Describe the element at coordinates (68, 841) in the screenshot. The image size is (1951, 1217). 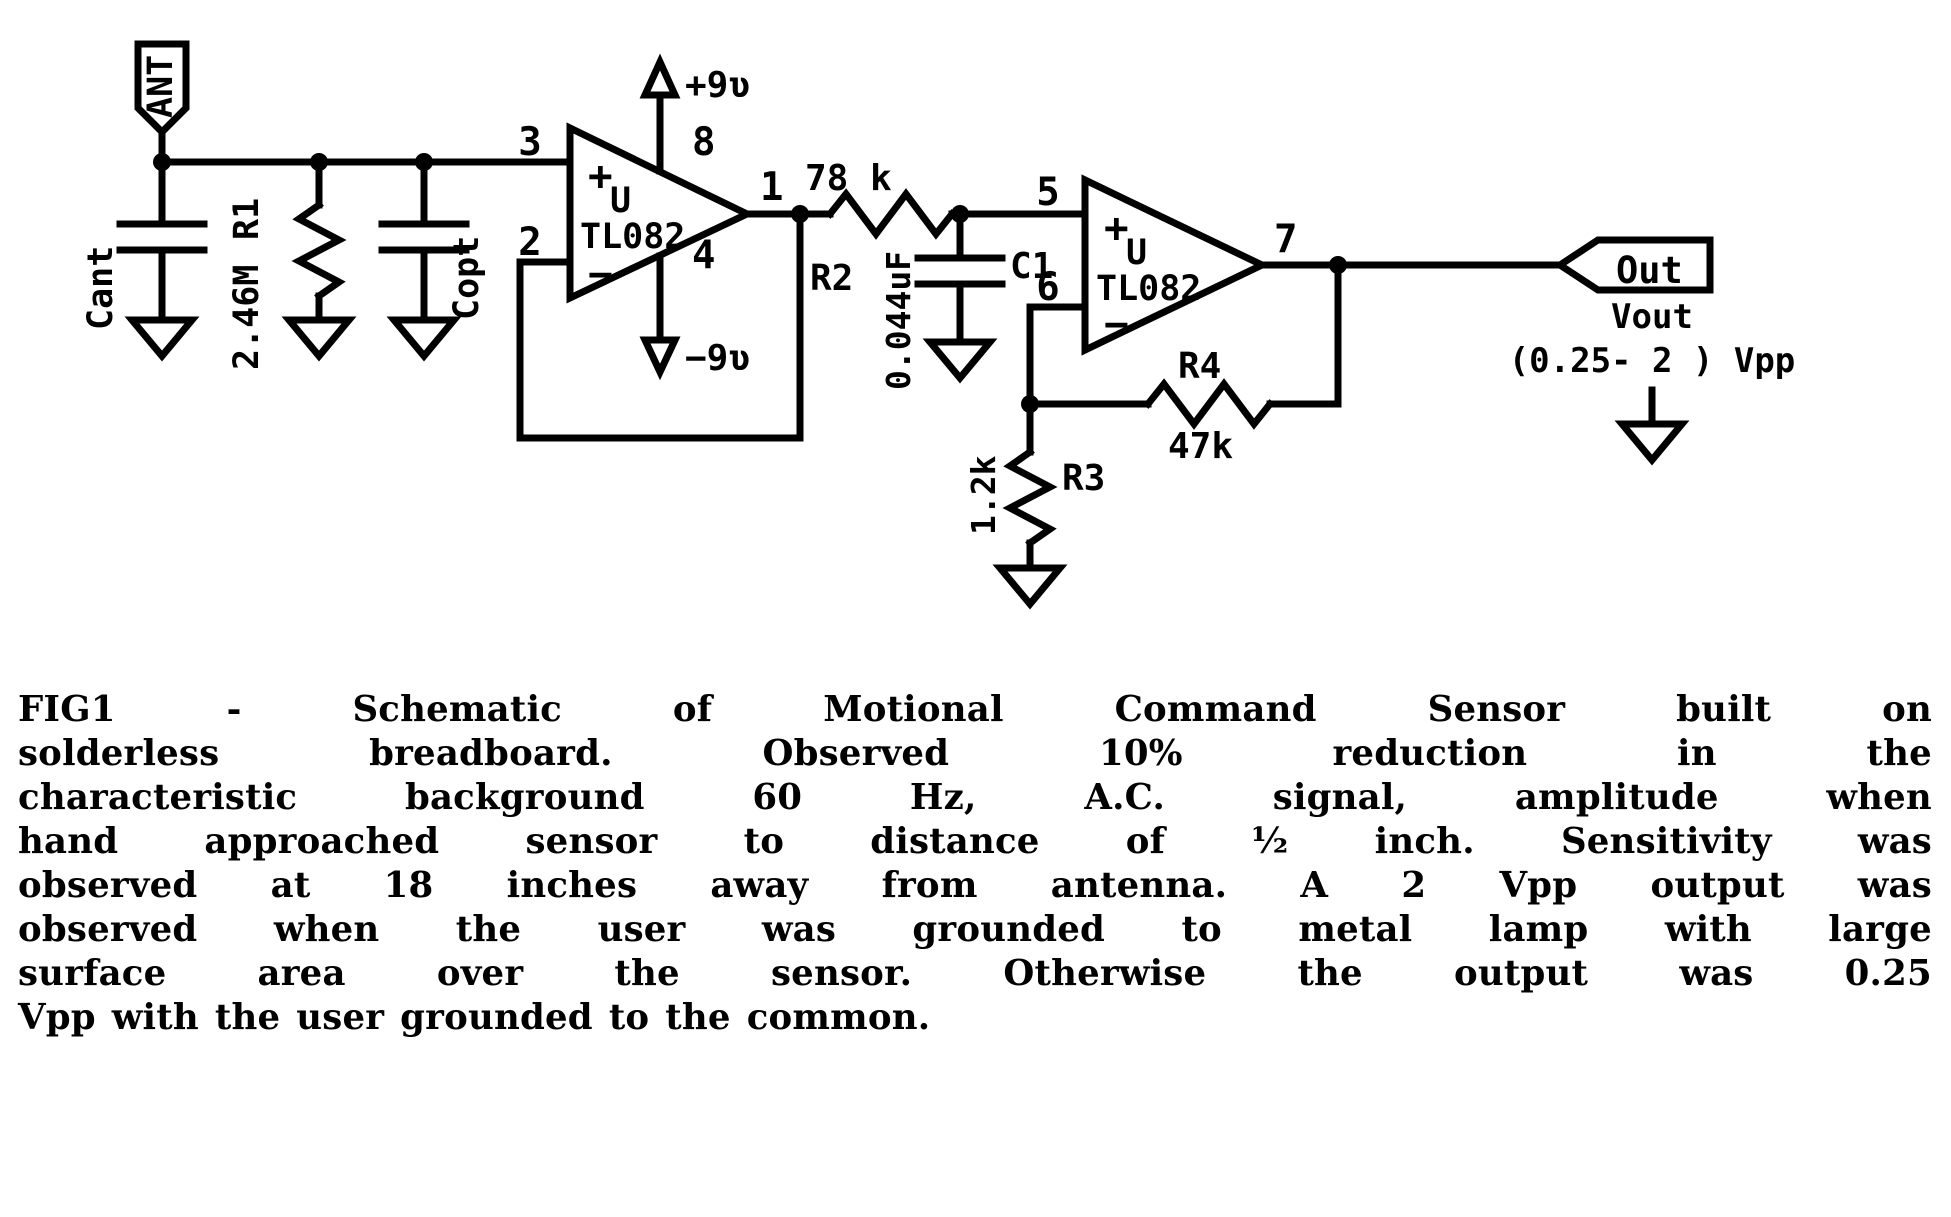
I see `caption-word: hand` at that location.